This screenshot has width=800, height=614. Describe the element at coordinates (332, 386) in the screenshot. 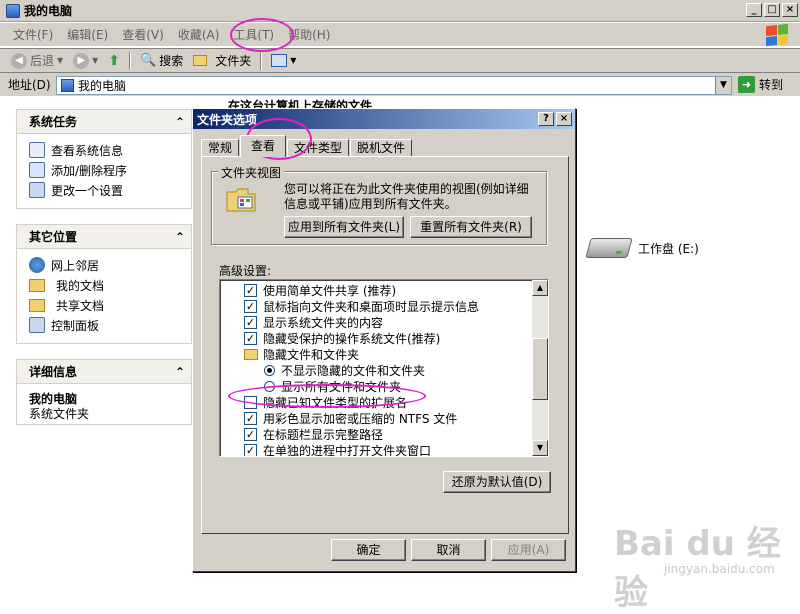

I see `setting-row: 显示所有文件和文件夹` at that location.